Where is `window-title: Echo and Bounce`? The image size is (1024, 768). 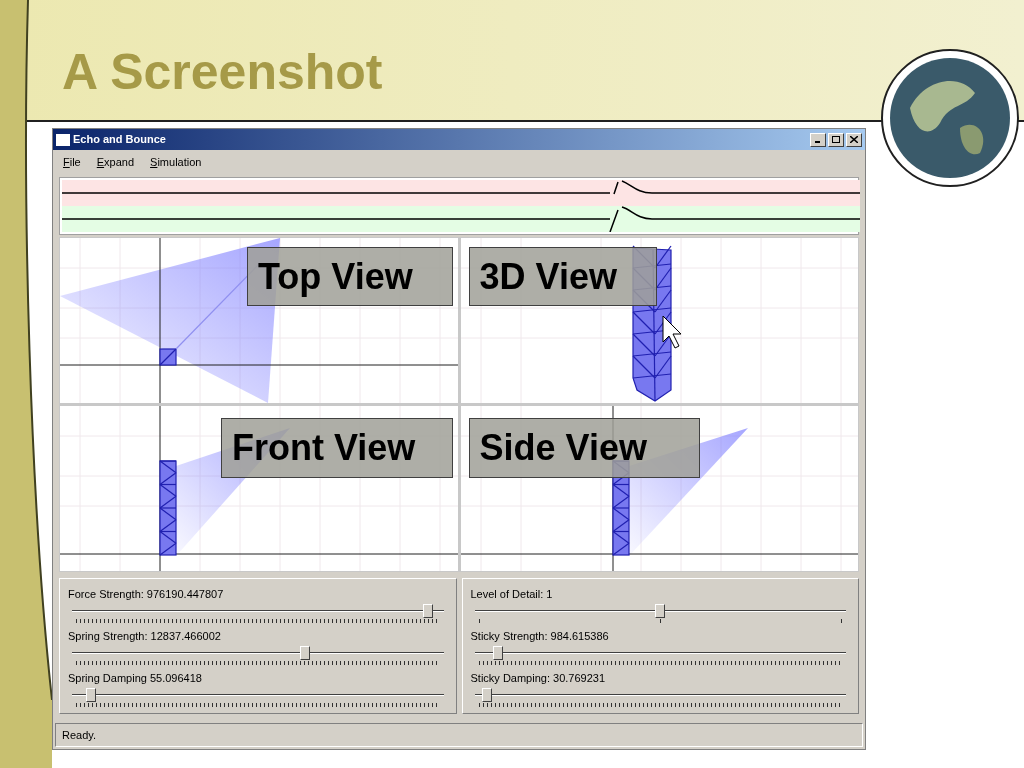
window-title: Echo and Bounce is located at coordinates (119, 140).